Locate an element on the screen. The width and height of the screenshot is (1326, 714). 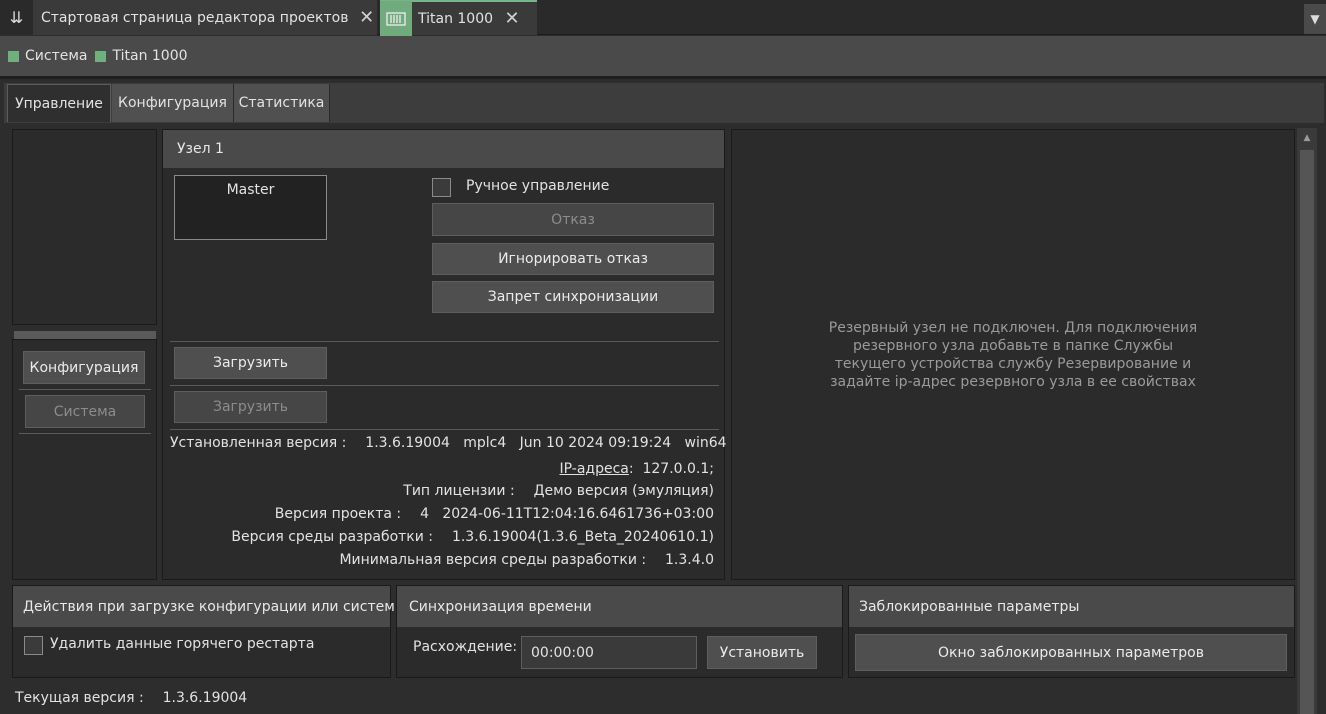
project-version-value: 4 2024-06-11T12:04:16.6461736+03:00 is located at coordinates (567, 514).